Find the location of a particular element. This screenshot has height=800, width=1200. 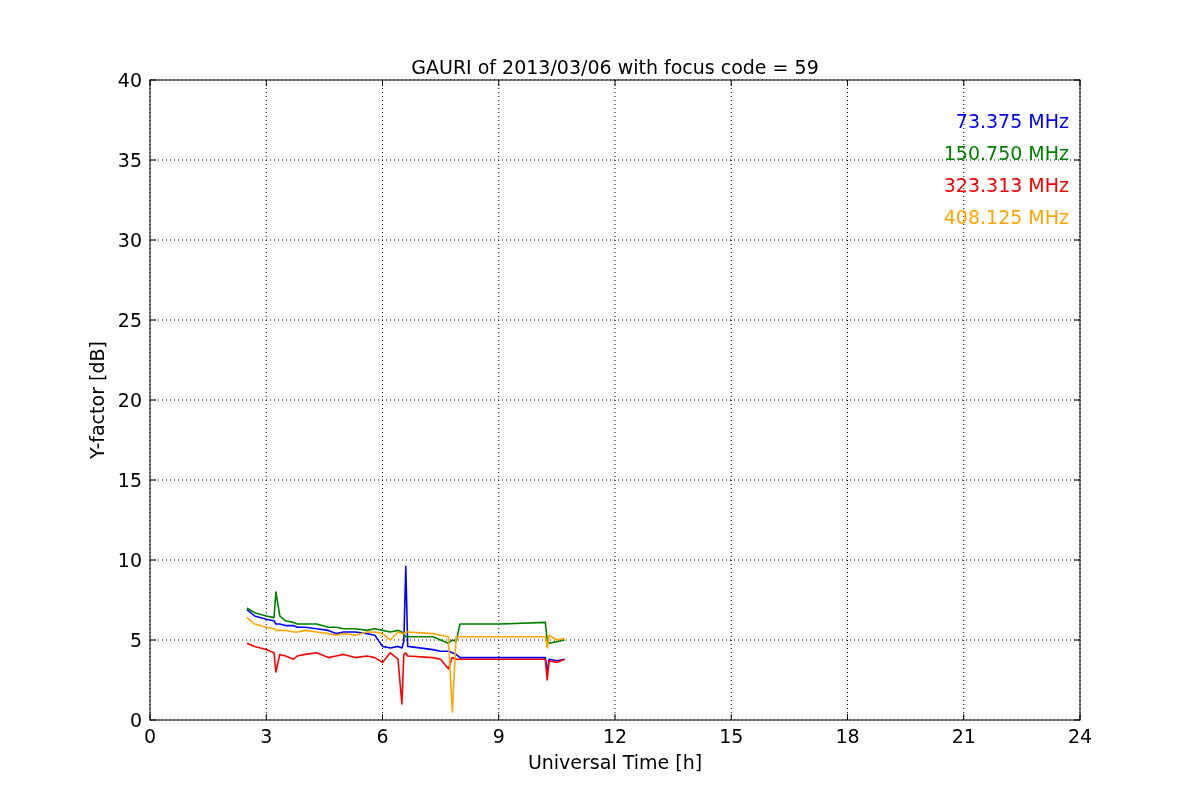

x-tick-label: 15 is located at coordinates (731, 736).